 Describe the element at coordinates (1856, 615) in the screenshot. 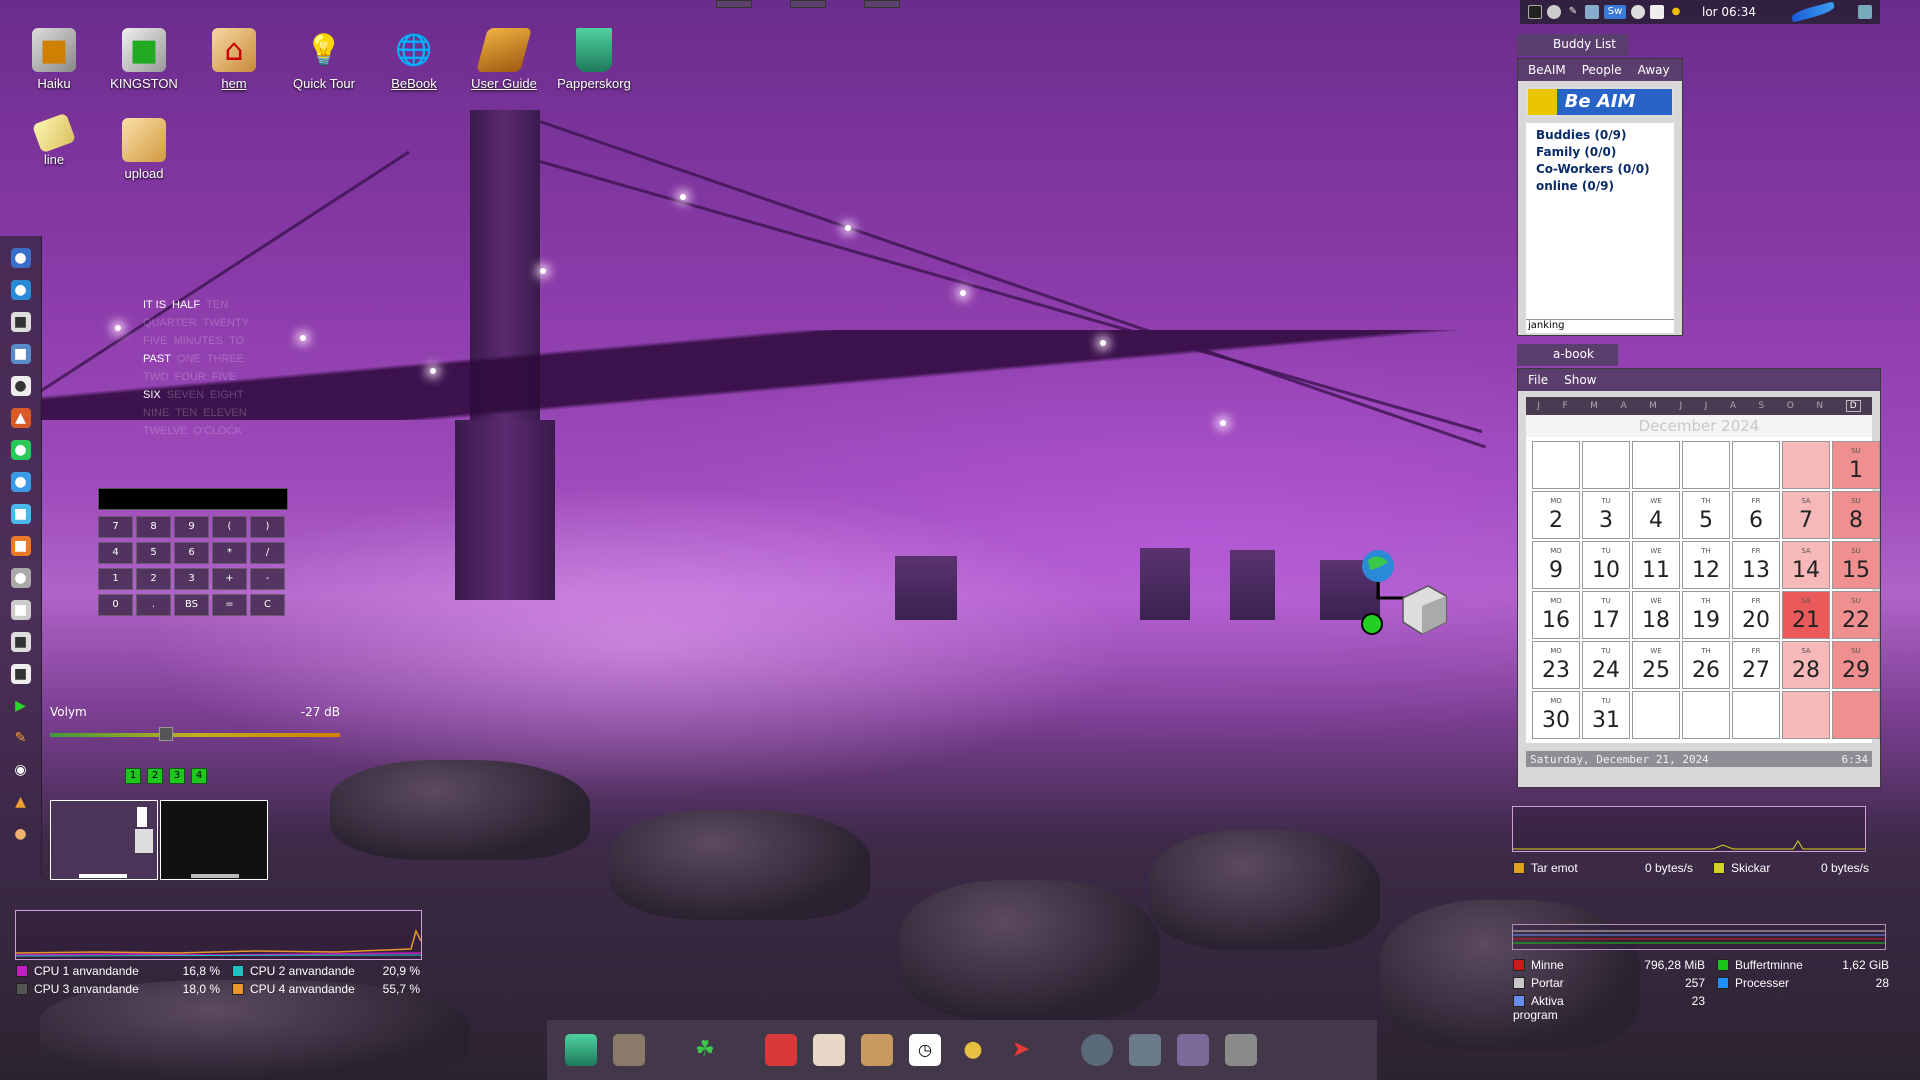

I see `calendar-day: SU 22` at that location.